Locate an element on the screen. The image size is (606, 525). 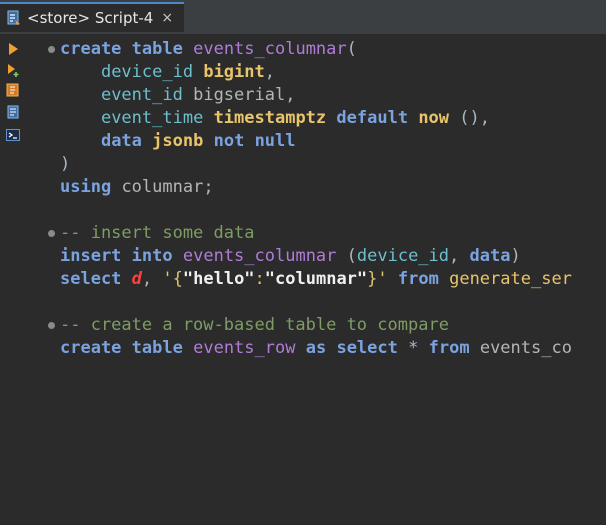
type-name: jsonb is located at coordinates (178, 141).